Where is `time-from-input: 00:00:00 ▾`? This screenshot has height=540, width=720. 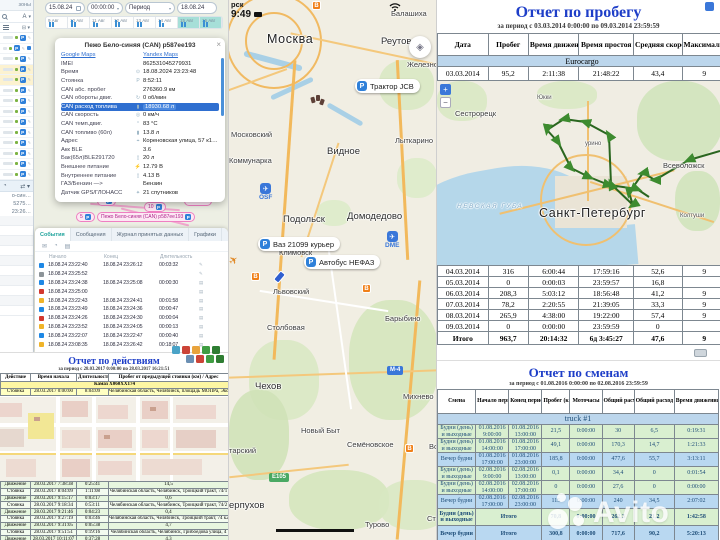
time-from-input: 00:00:00 ▾ is located at coordinates (105, 8).